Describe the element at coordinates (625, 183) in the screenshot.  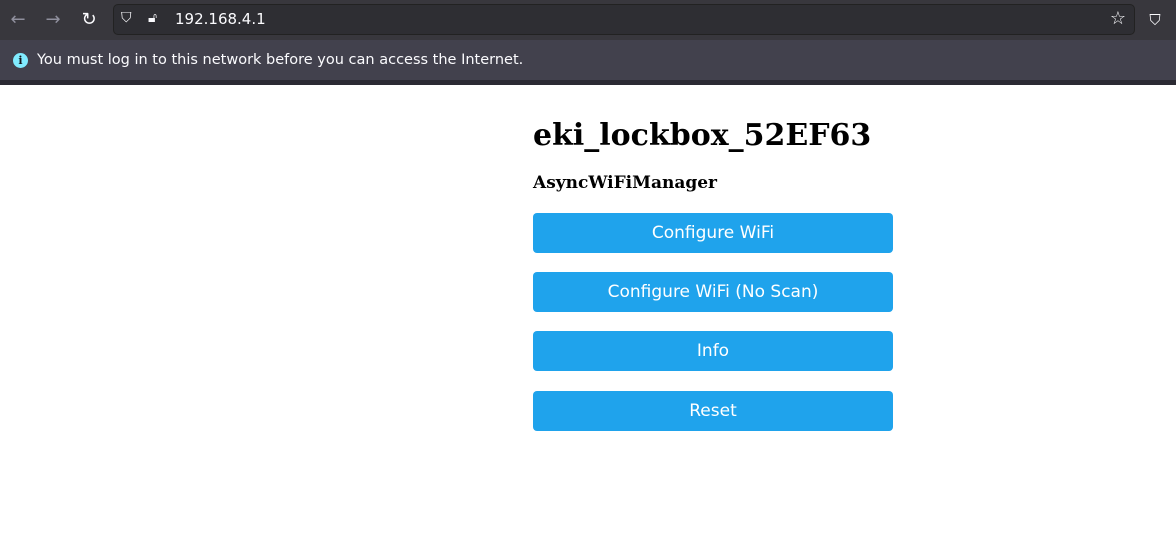
I see `page-subtitle: AsyncWiFiManager` at that location.